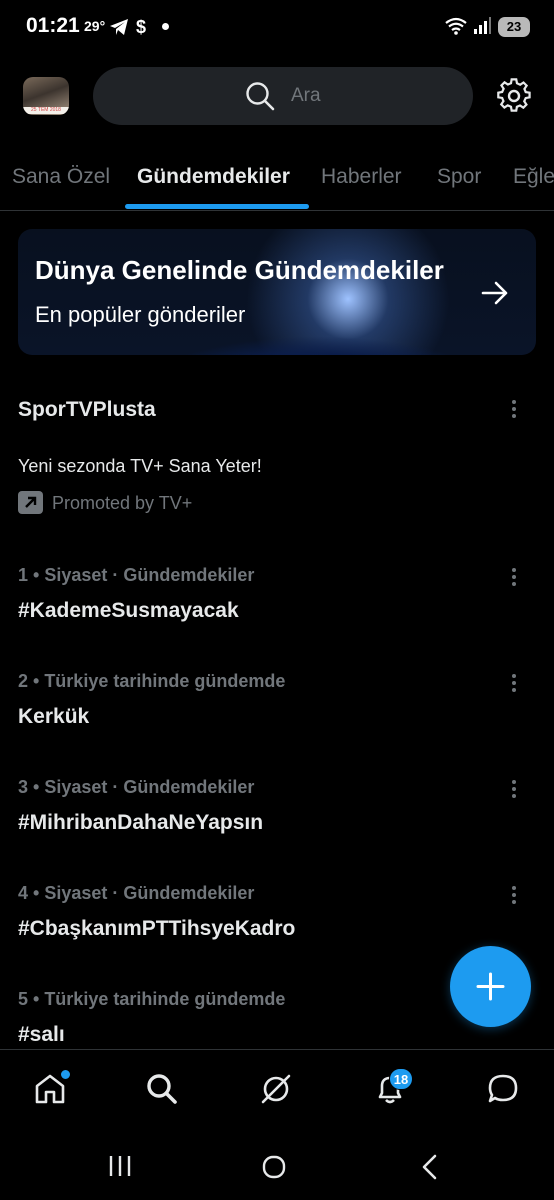  Describe the element at coordinates (274, 1167) in the screenshot. I see `home-button-icon` at that location.